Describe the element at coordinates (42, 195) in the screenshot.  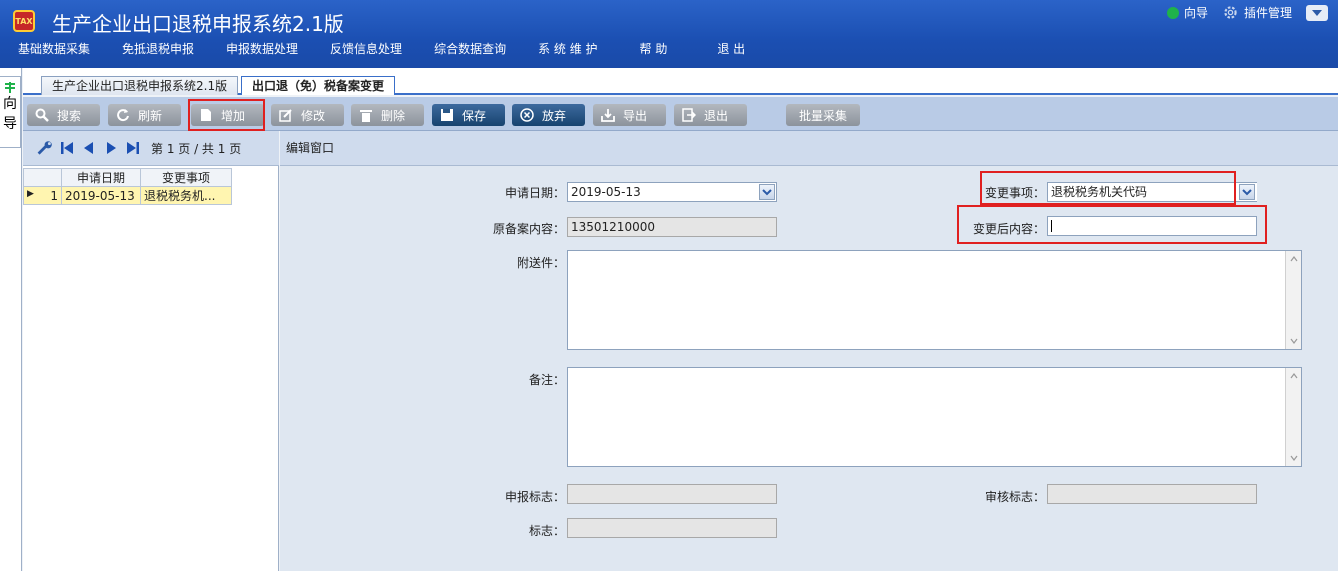
I see `row-indicator: ▶ 1` at that location.